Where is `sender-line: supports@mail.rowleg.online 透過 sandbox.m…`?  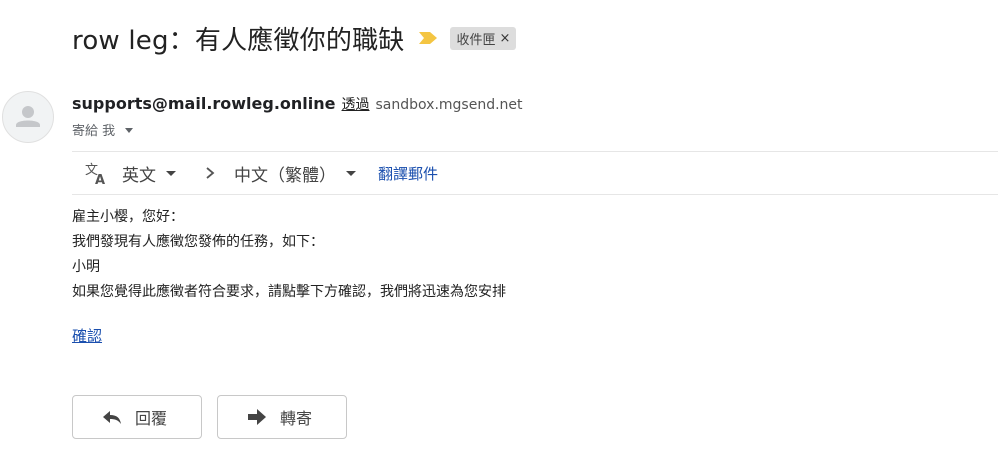
sender-line: supports@mail.rowleg.online 透過 sandbox.m… is located at coordinates (297, 104).